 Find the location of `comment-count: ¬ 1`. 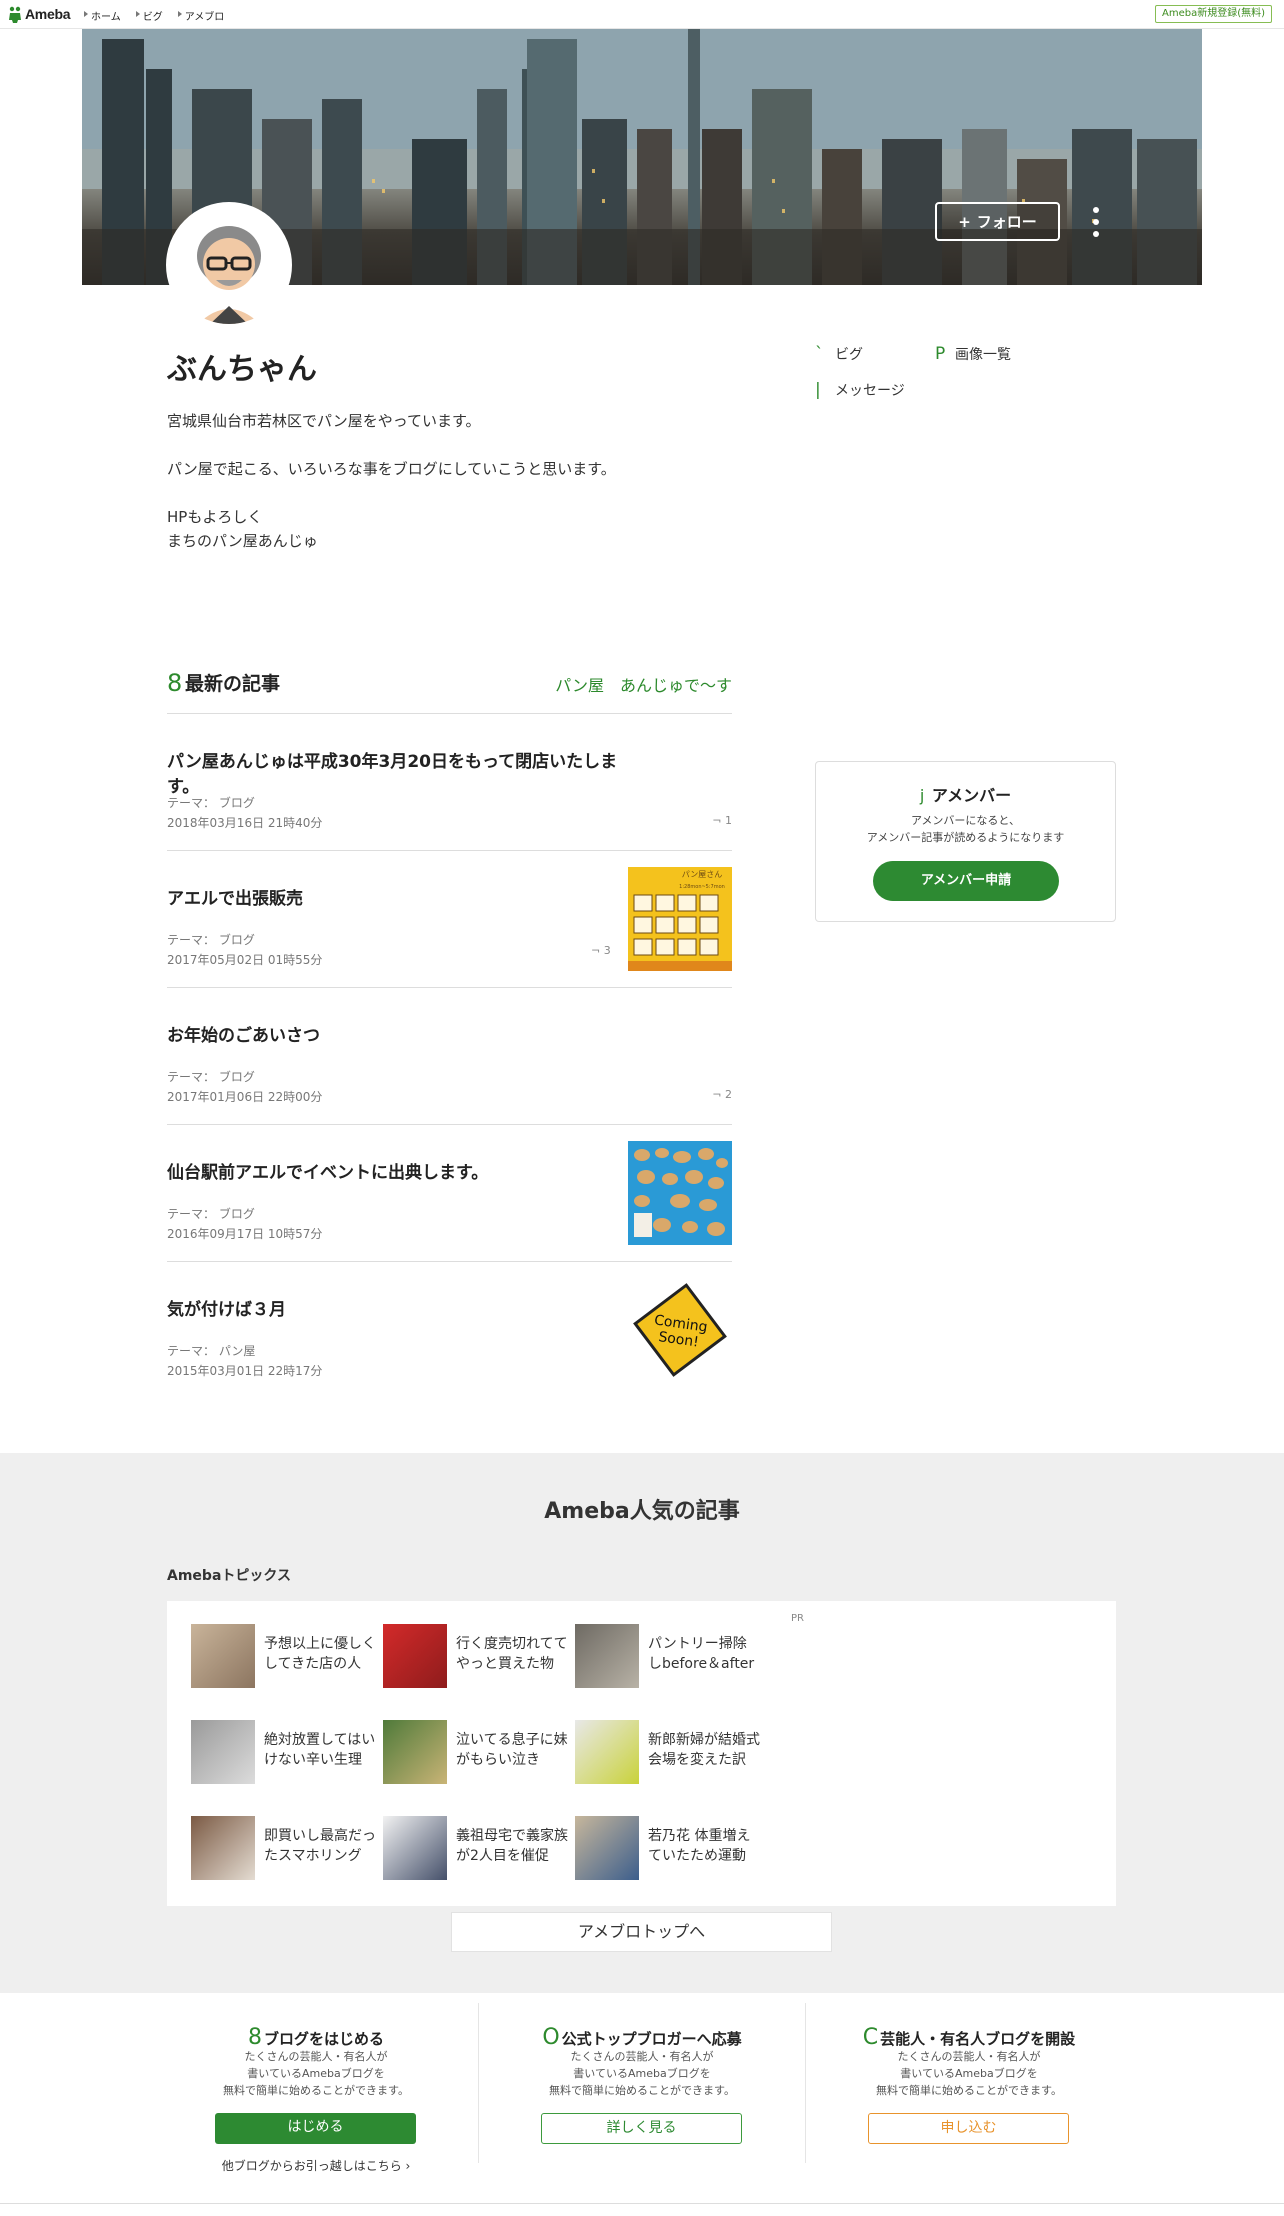

comment-count: ¬ 1 is located at coordinates (722, 820).